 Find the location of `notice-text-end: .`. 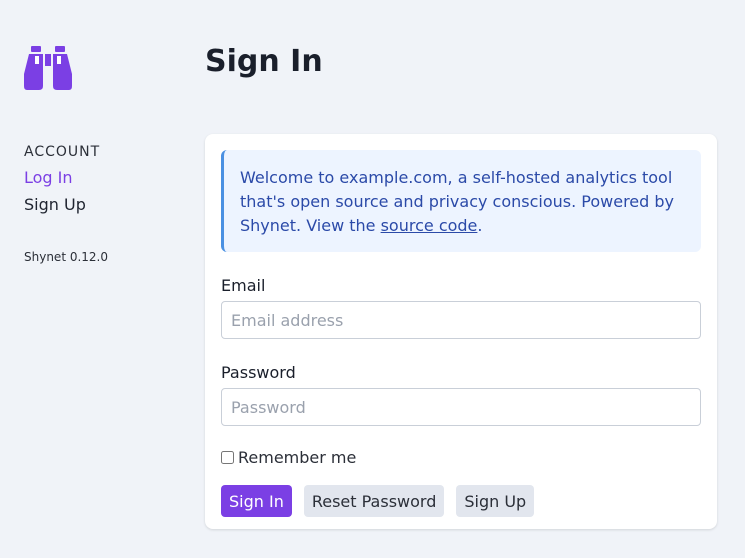

notice-text-end: . is located at coordinates (480, 225).